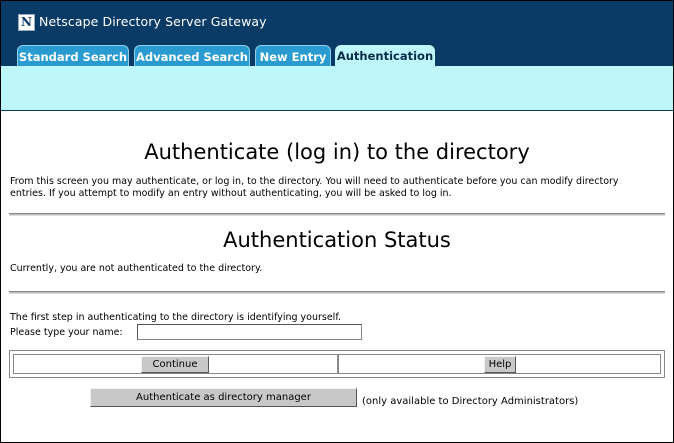 This screenshot has width=674, height=443. Describe the element at coordinates (337, 110) in the screenshot. I see `header-divider` at that location.